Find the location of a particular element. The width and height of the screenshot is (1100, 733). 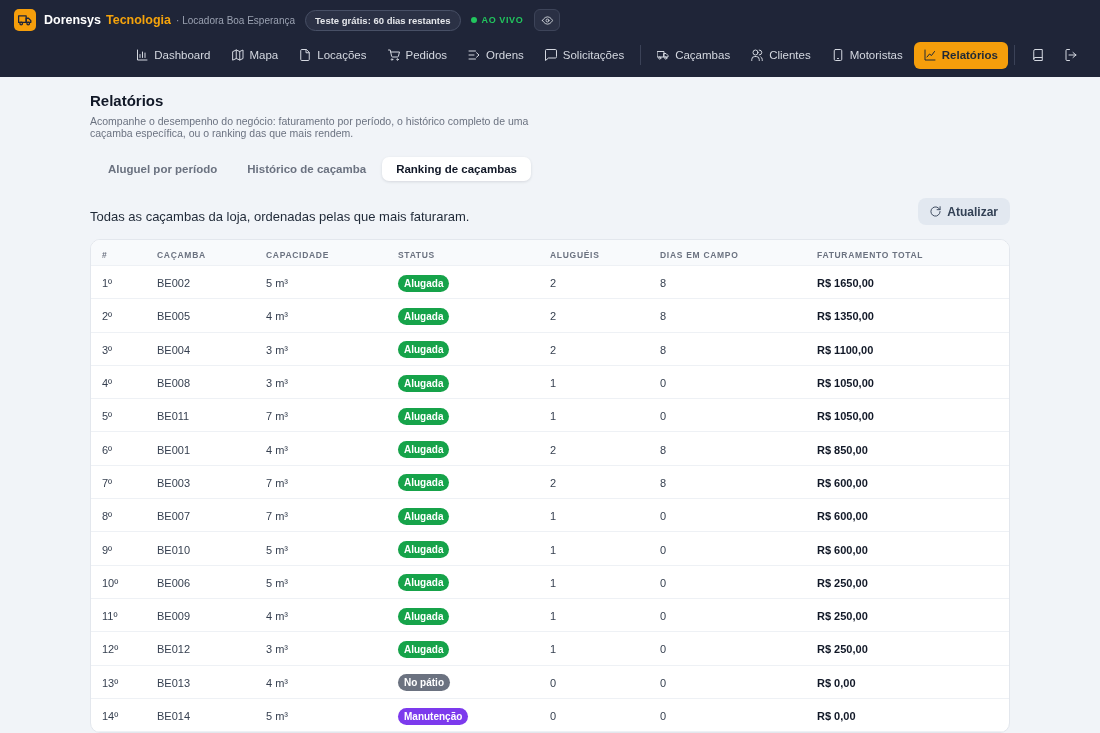

table-cell: 4º is located at coordinates (107, 383).